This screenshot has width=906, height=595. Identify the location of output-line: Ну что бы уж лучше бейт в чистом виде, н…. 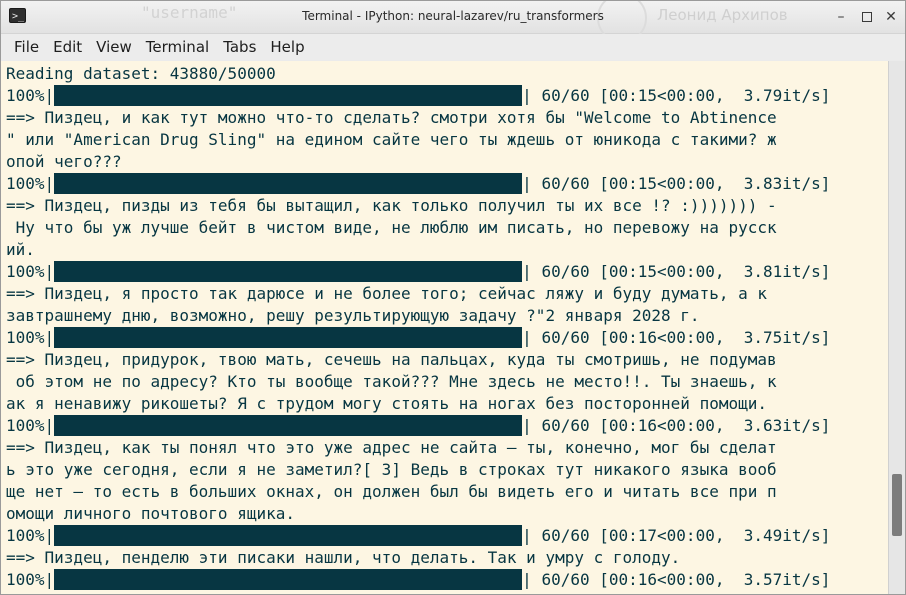
(391, 227).